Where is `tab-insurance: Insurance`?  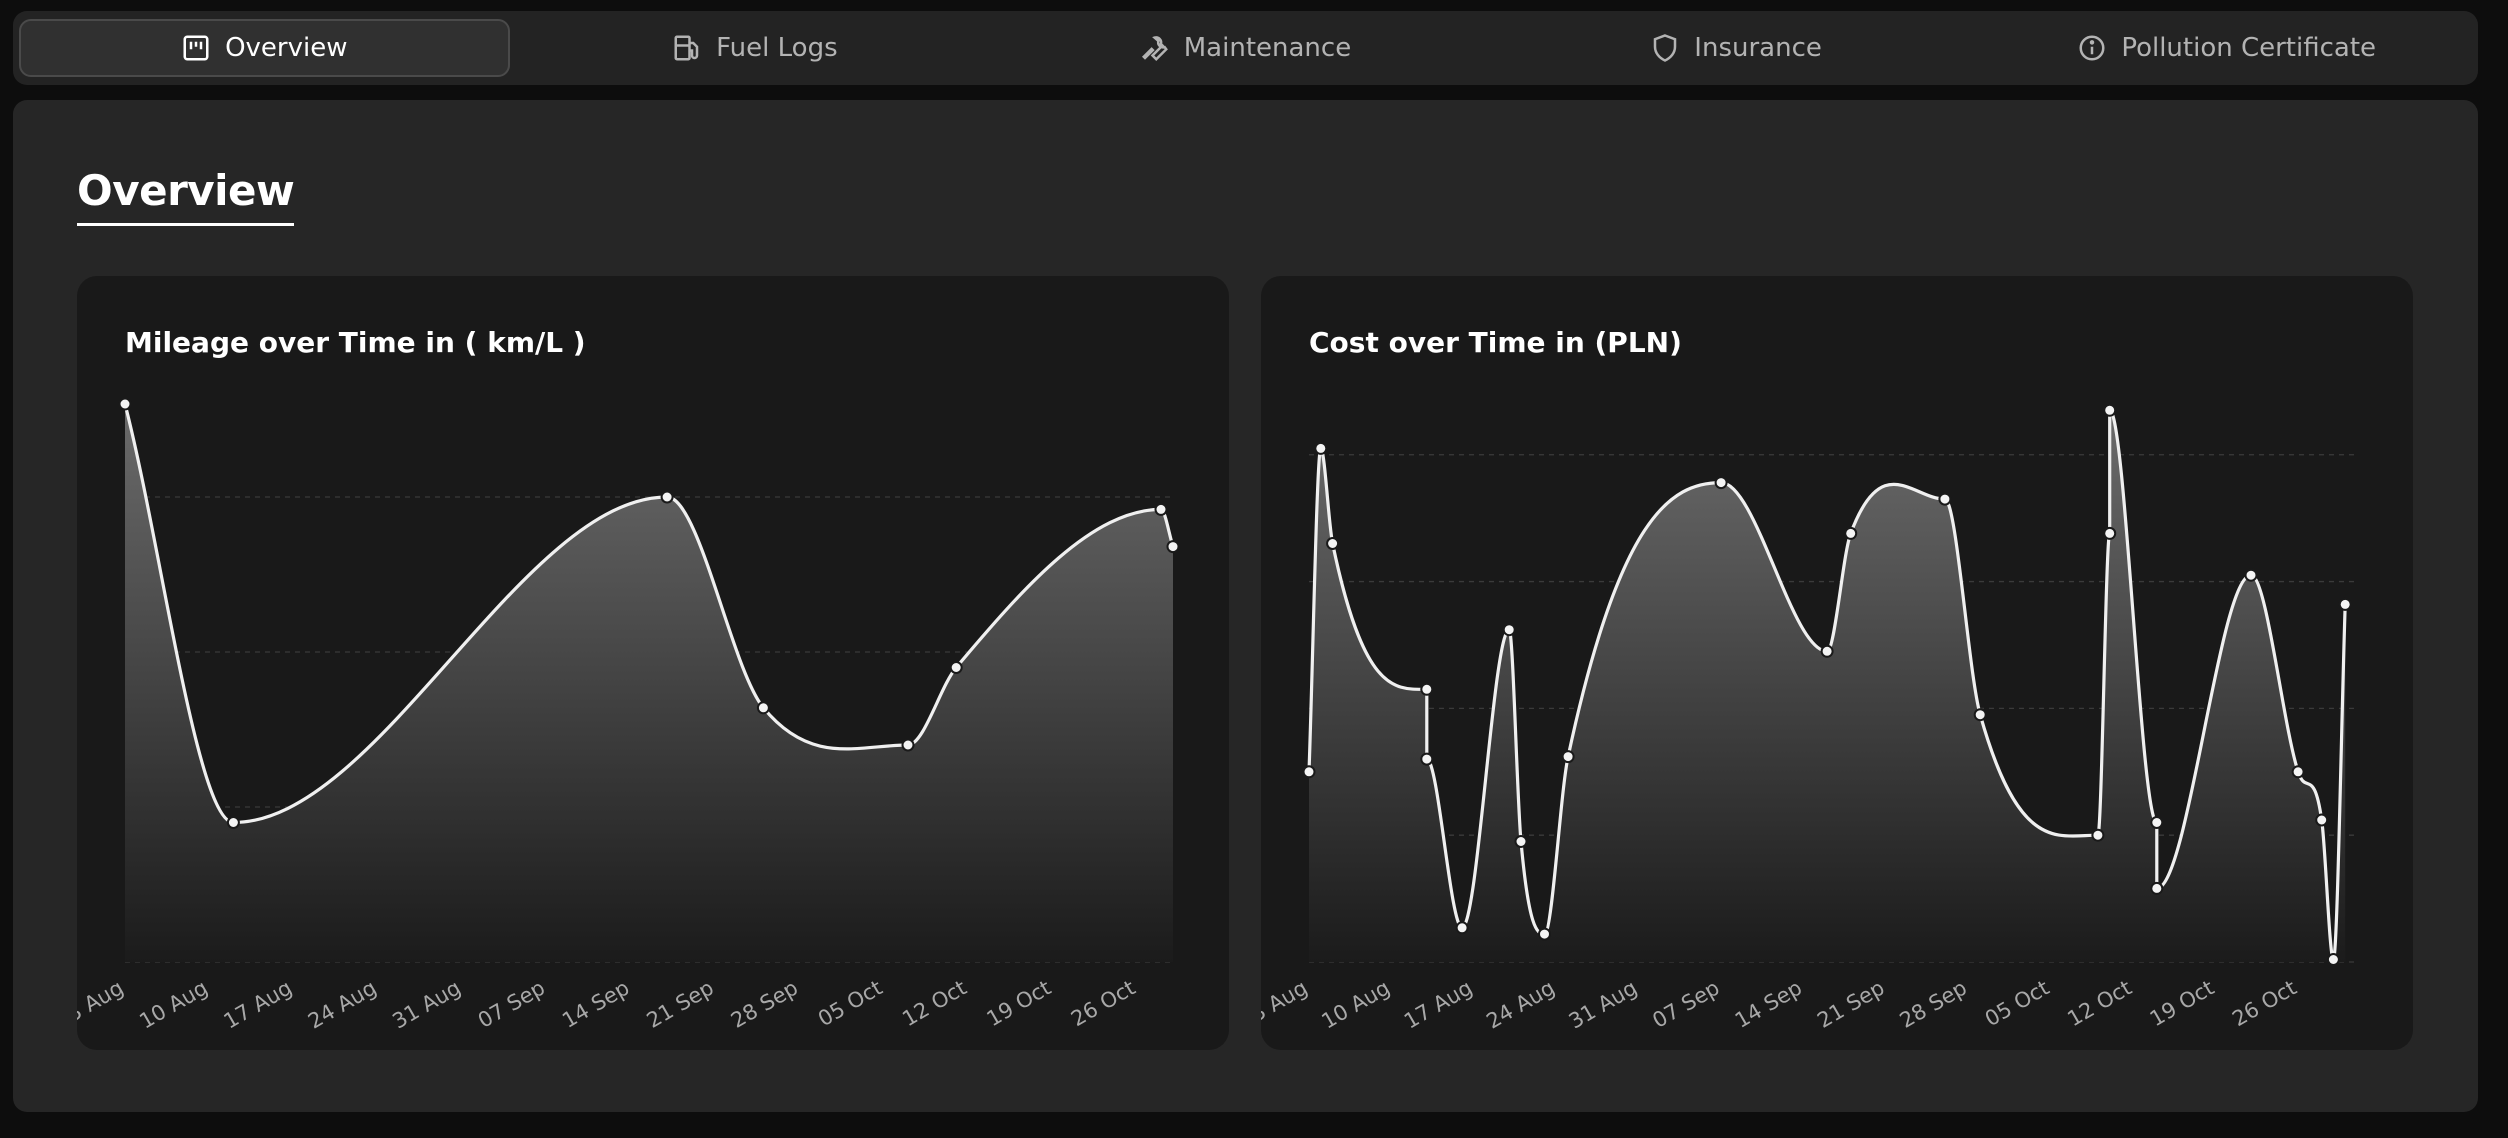 tab-insurance: Insurance is located at coordinates (1736, 48).